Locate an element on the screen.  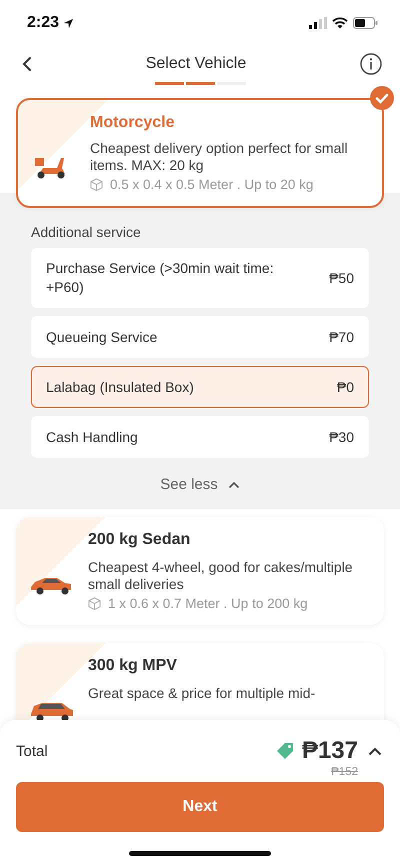
service-price: ₱30 is located at coordinates (341, 437).